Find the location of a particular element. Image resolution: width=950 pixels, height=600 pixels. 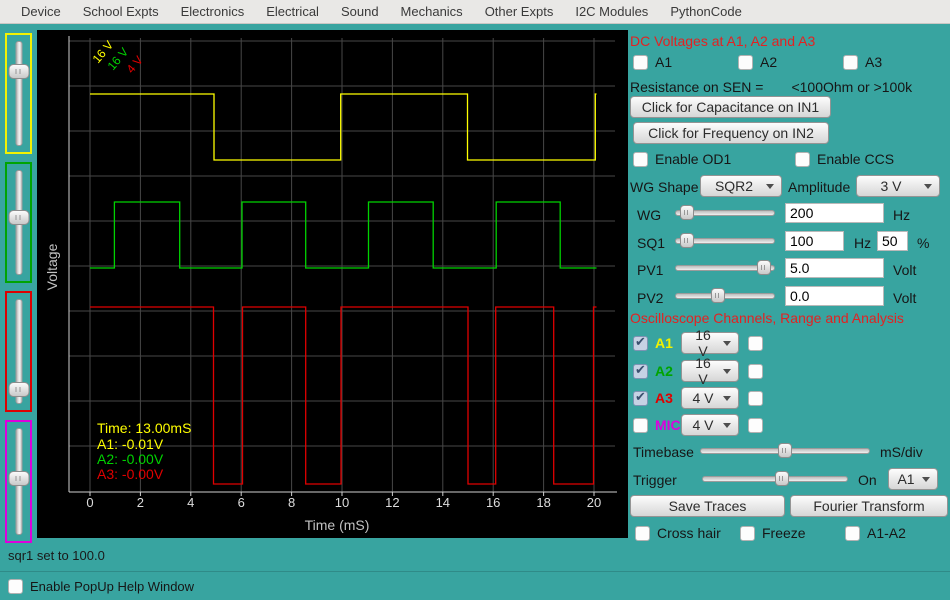

popup-help-checkbox is located at coordinates (15, 586).